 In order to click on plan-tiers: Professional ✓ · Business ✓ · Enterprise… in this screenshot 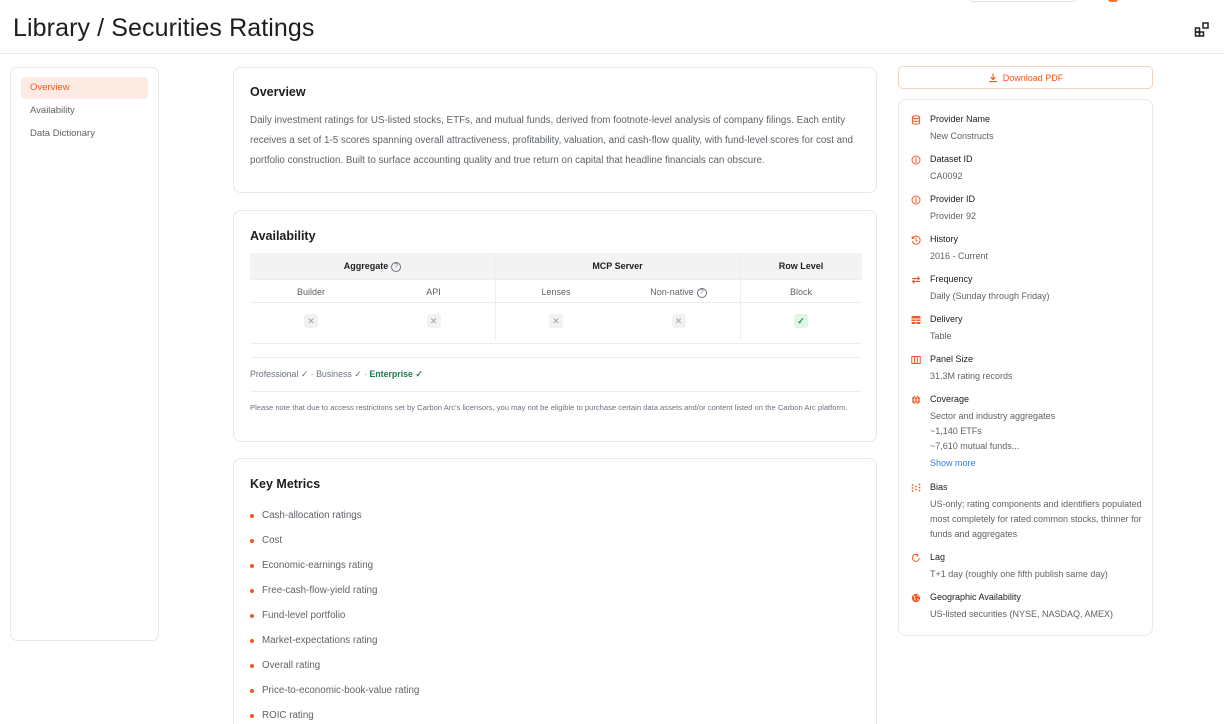, I will do `click(336, 374)`.